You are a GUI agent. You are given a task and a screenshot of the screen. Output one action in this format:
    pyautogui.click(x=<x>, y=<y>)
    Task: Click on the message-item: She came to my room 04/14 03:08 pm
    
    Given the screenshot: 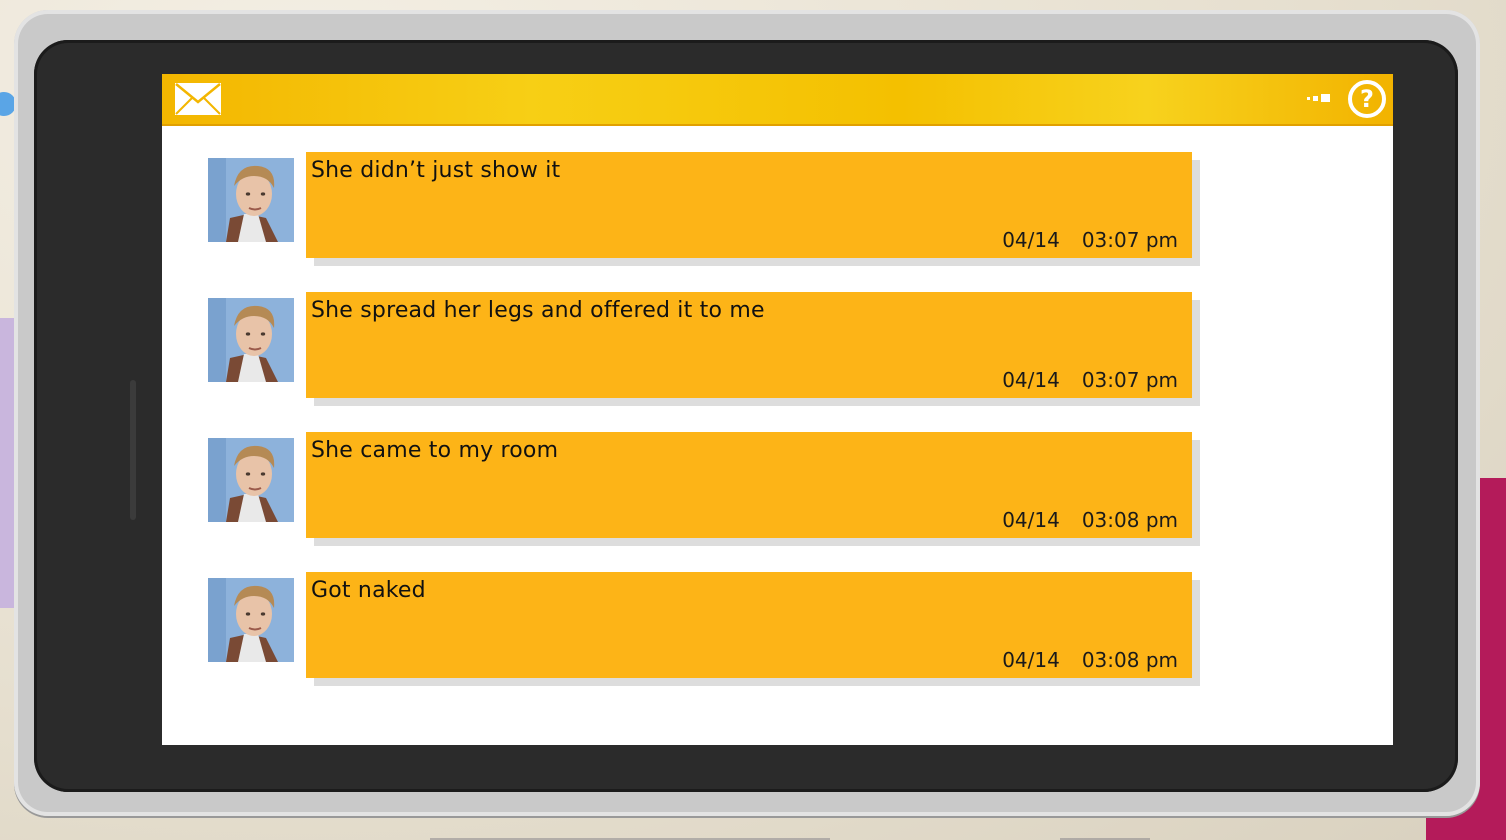 What is the action you would take?
    pyautogui.click(x=708, y=487)
    